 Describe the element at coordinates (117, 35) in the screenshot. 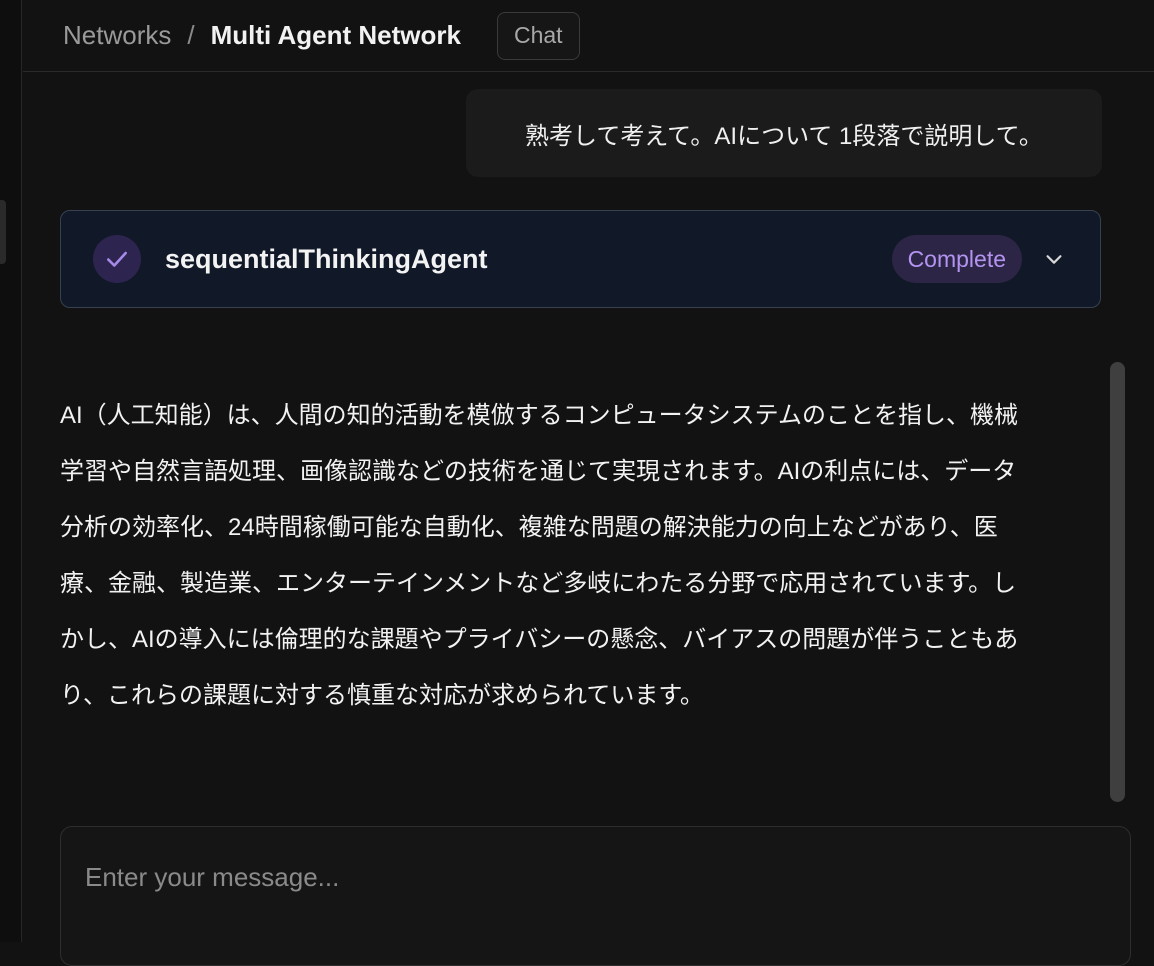

I see `breadcrumb-networks-link: Networks` at that location.